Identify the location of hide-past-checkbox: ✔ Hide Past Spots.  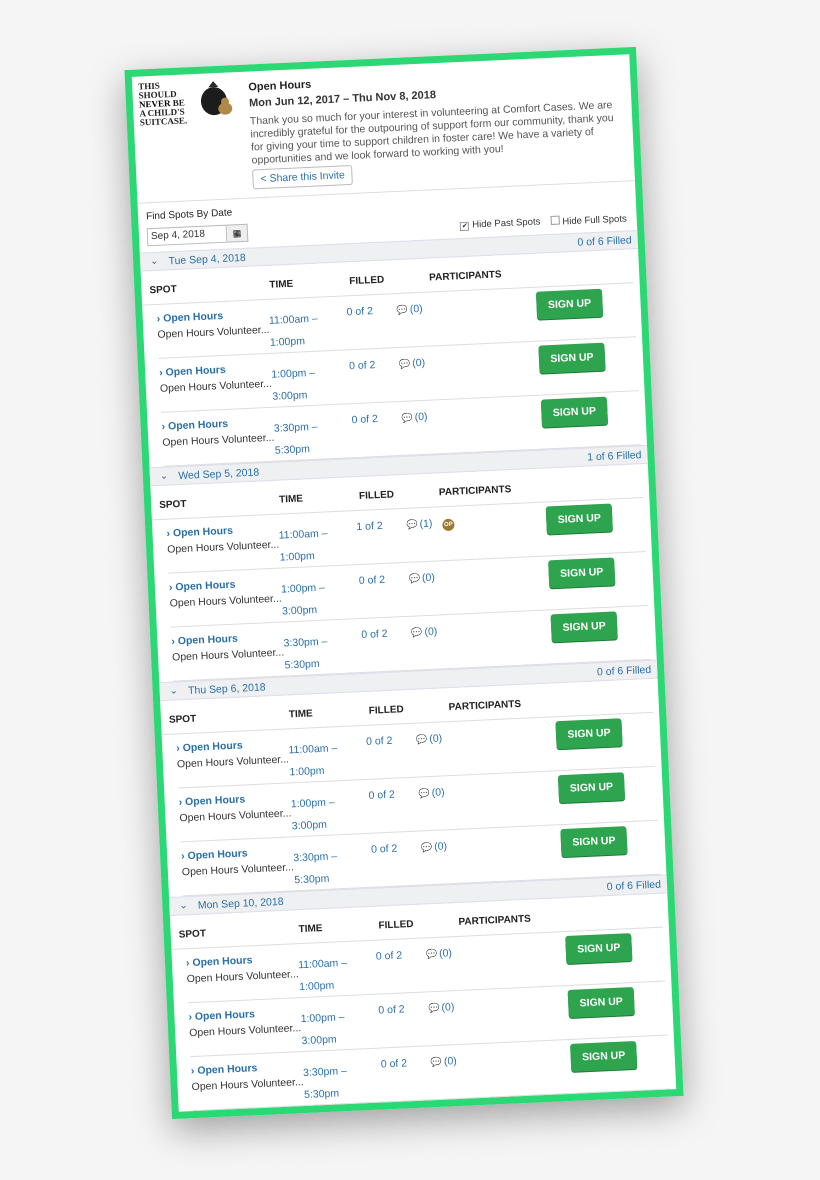
(500, 224).